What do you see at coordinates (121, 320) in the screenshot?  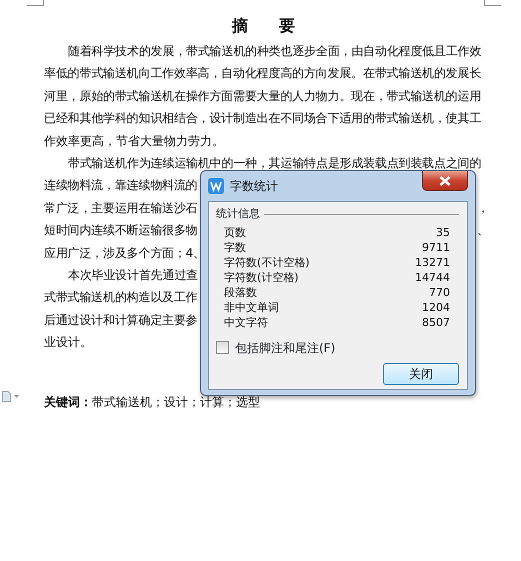 I see `paragraph-line: 后通过设计和计算确定主要参` at bounding box center [121, 320].